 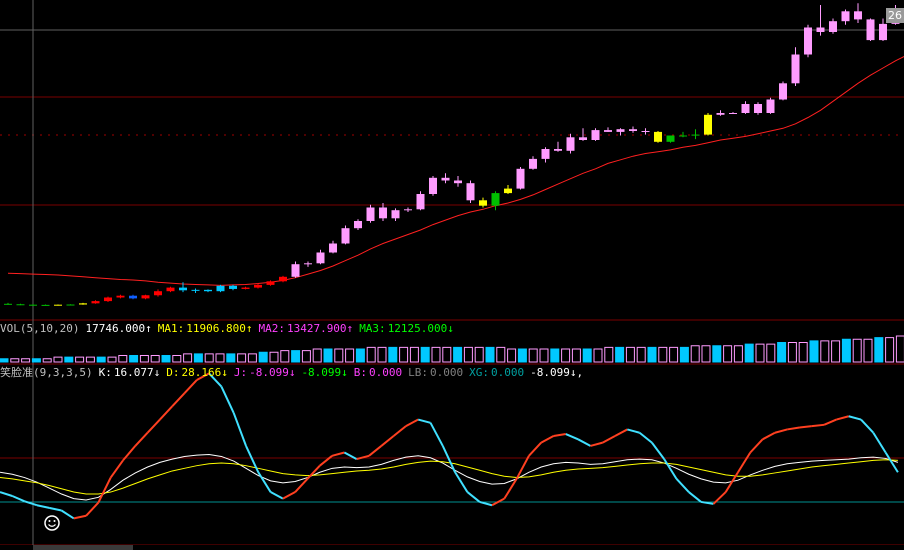 I want to click on smiley-eye-left, so click(x=49, y=521).